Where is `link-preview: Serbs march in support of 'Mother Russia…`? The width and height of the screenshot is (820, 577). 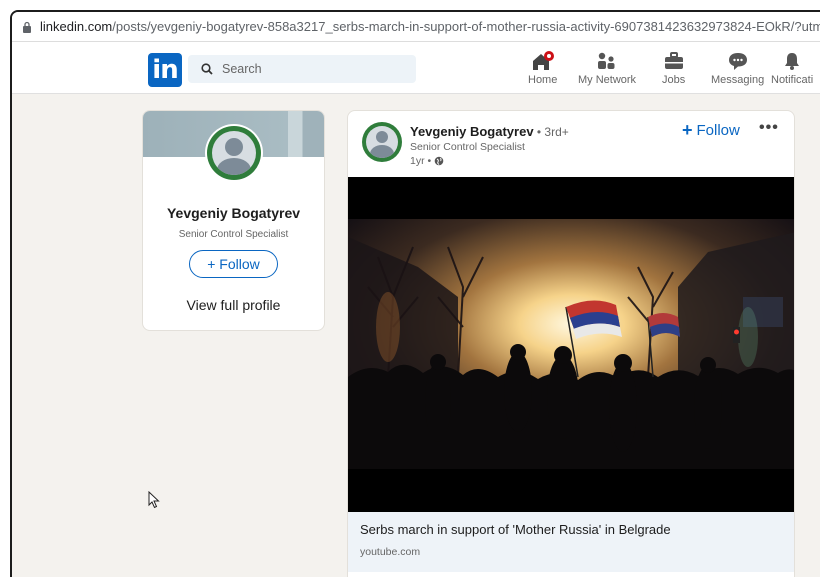
link-preview: Serbs march in support of 'Mother Russia… is located at coordinates (571, 542).